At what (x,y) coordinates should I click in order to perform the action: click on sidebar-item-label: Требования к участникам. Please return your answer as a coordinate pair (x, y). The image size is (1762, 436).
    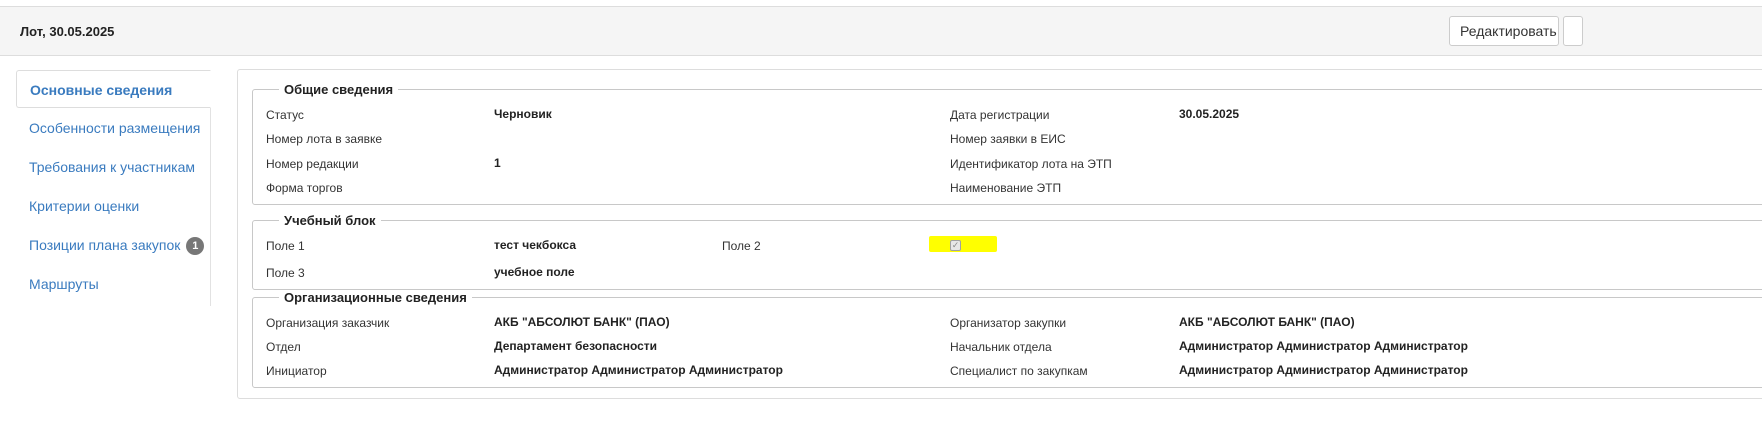
    Looking at the image, I should click on (112, 167).